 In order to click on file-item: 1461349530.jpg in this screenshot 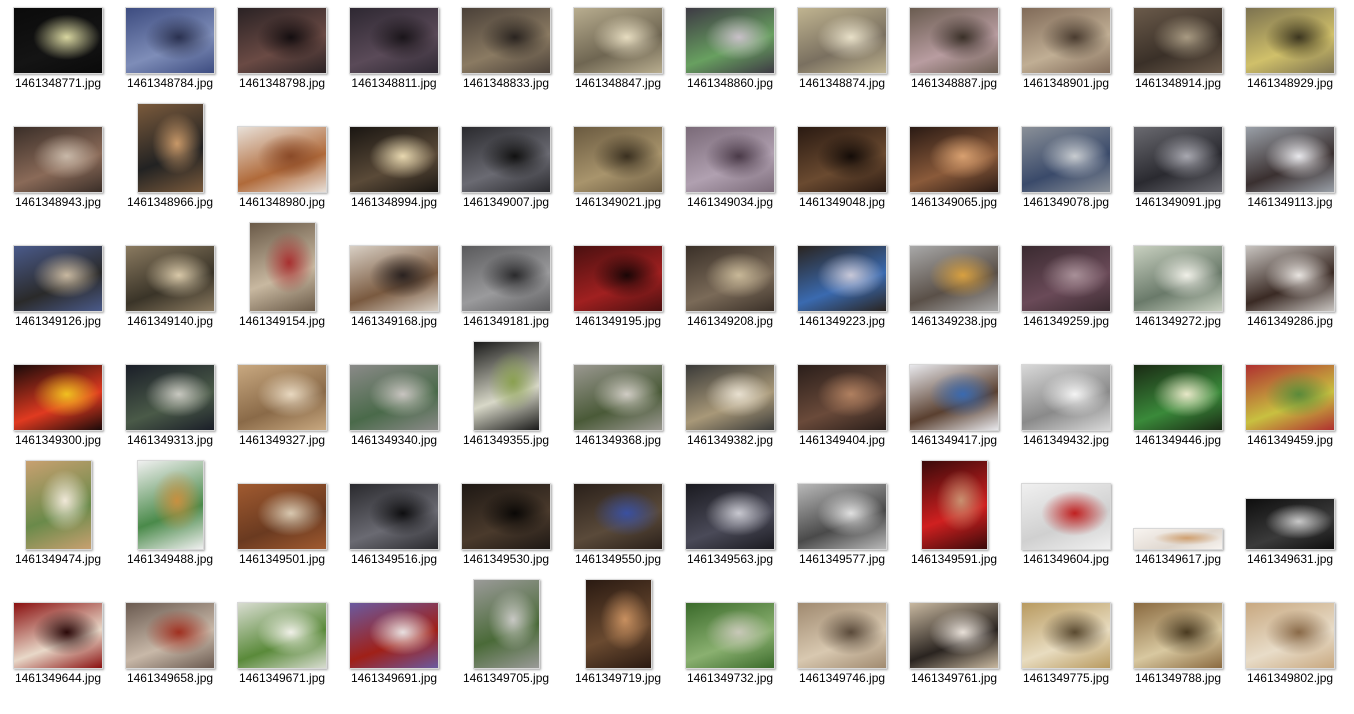, I will do `click(506, 535)`.